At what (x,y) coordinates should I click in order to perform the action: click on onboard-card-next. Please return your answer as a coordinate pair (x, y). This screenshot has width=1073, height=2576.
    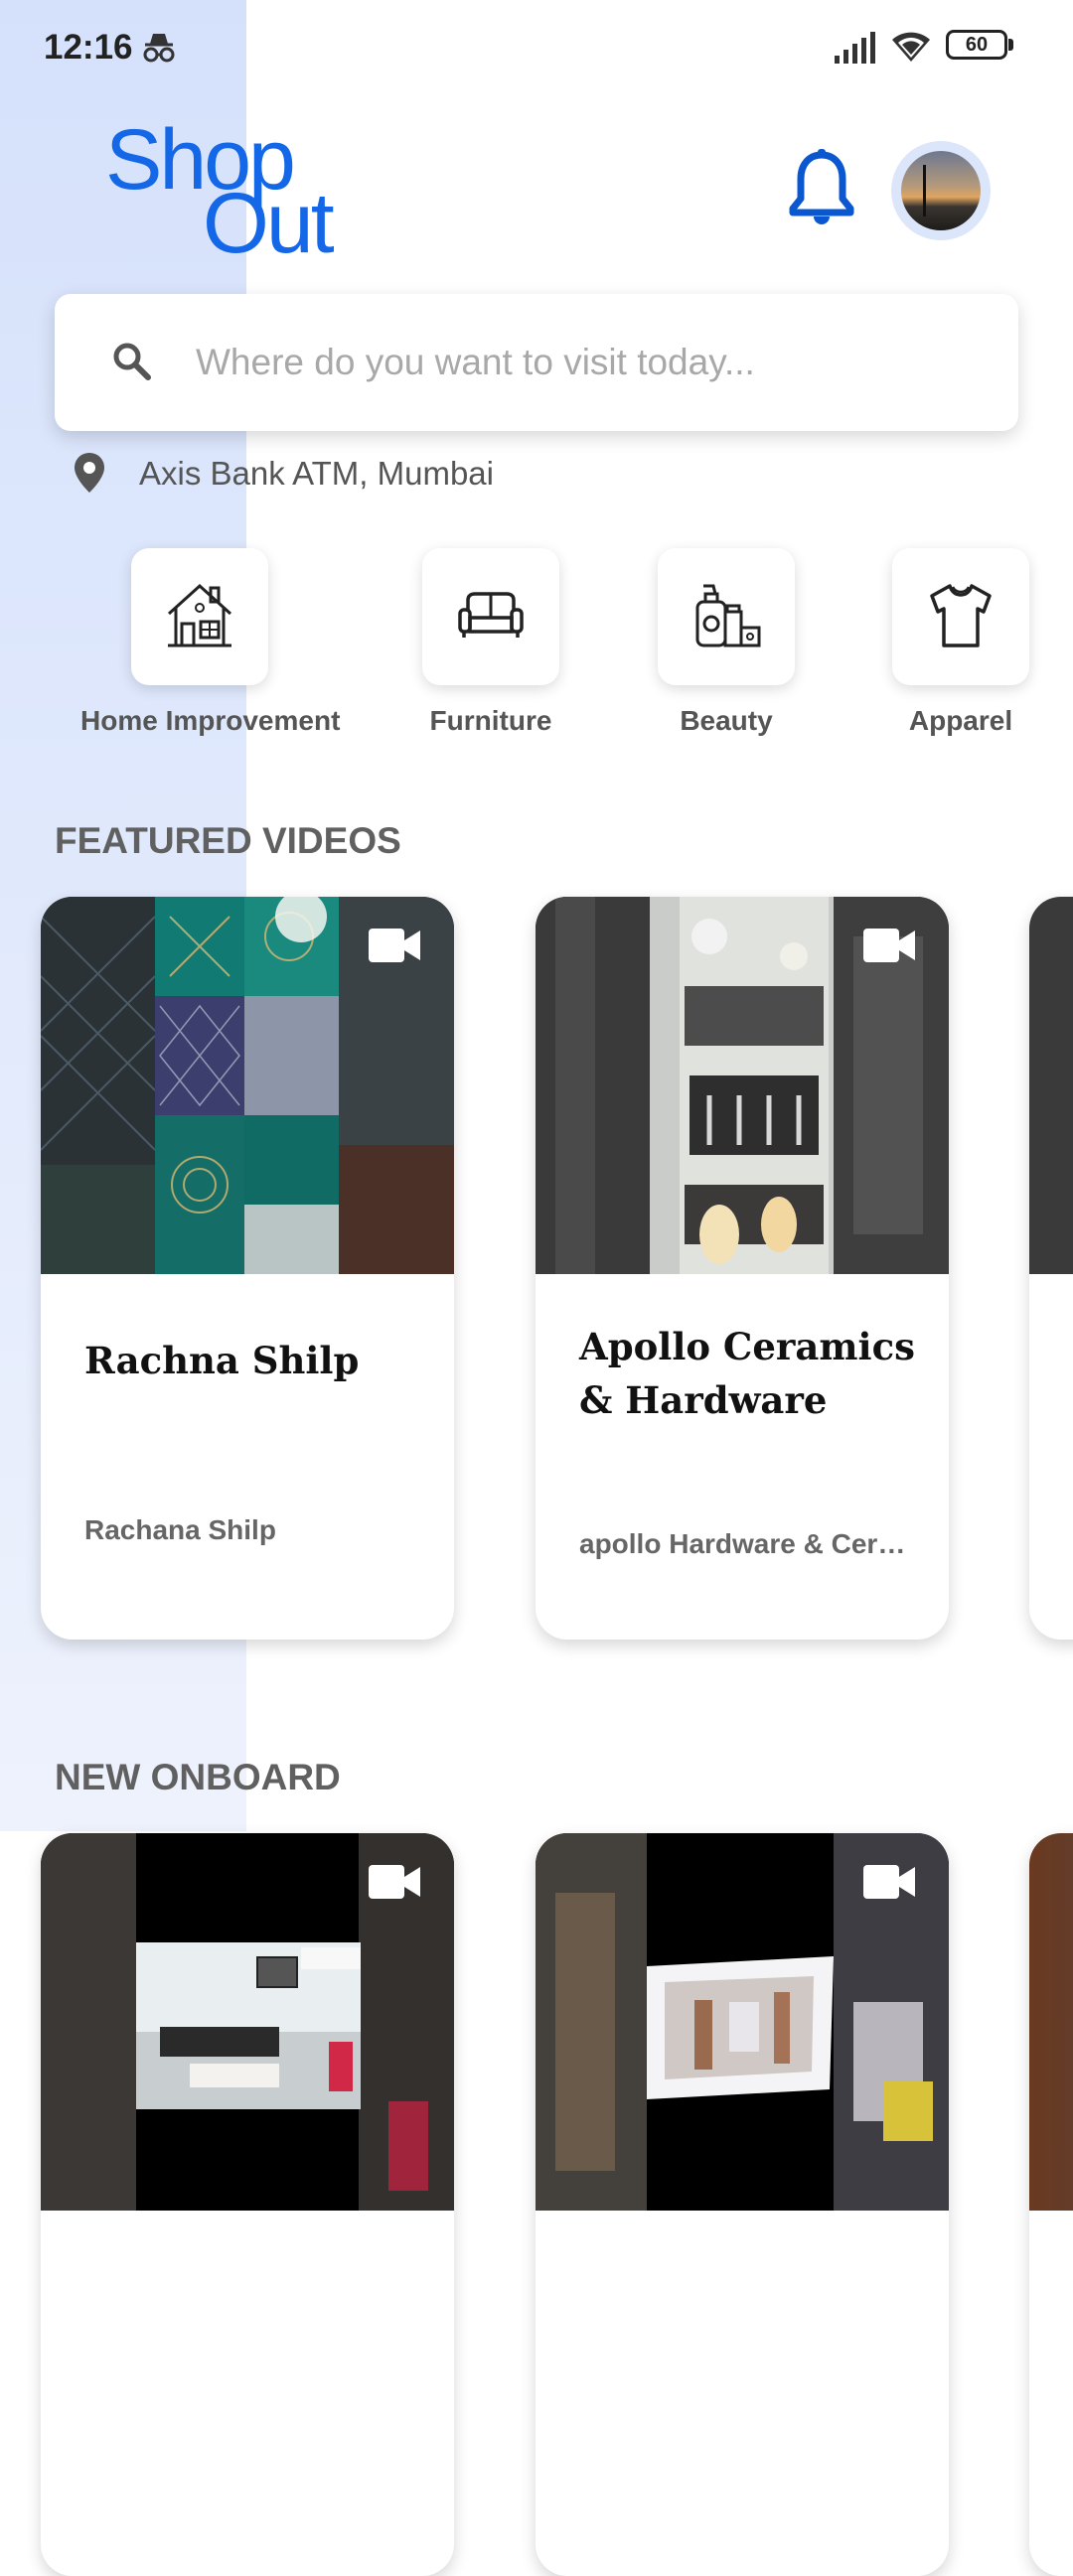
    Looking at the image, I should click on (1051, 2204).